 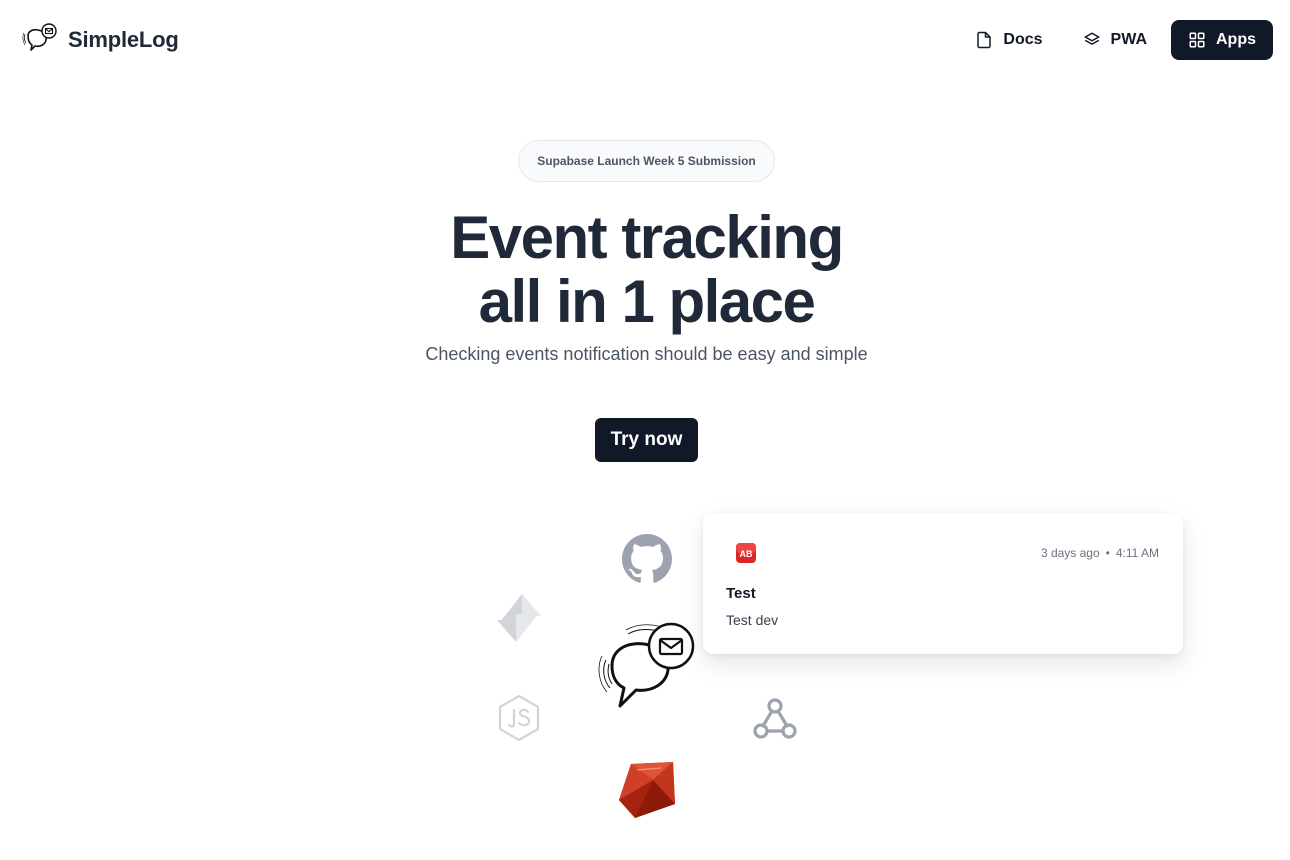 What do you see at coordinates (519, 618) in the screenshot?
I see `supabase-icon` at bounding box center [519, 618].